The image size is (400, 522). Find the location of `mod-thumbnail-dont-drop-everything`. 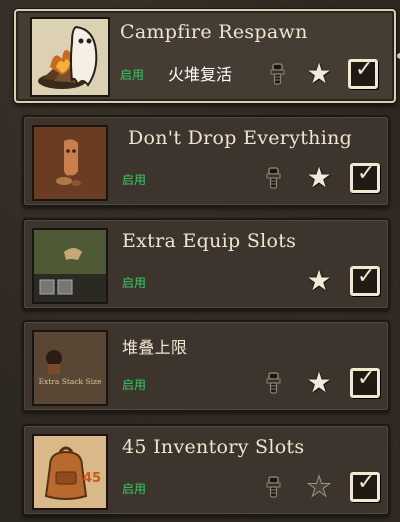

mod-thumbnail-dont-drop-everything is located at coordinates (70, 163).